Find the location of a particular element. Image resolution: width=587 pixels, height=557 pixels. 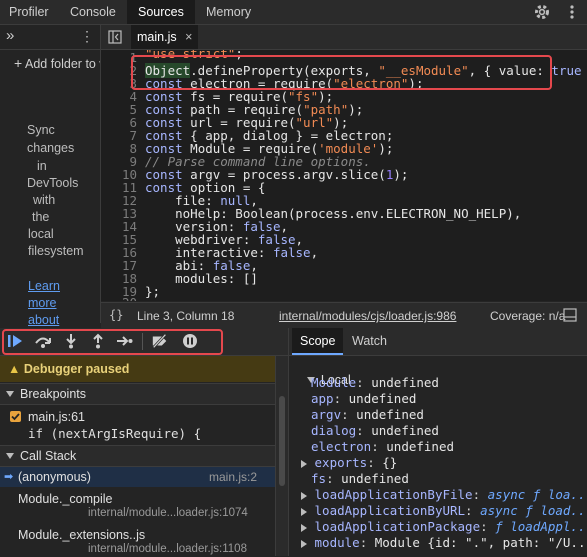

plus-icon: + is located at coordinates (18, 63).